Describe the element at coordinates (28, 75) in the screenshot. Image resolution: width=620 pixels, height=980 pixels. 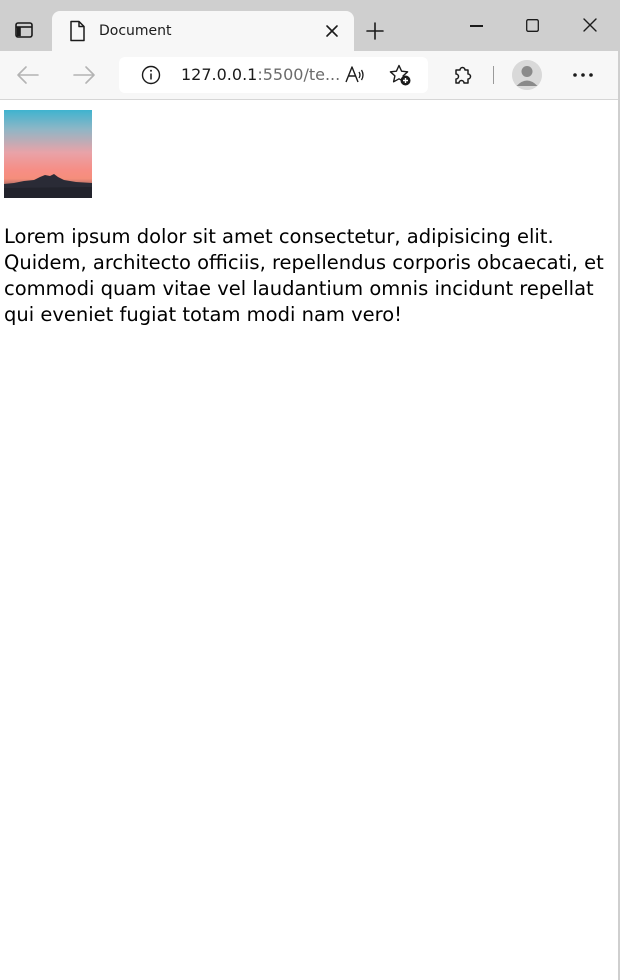
I see `arrow-left-icon` at that location.